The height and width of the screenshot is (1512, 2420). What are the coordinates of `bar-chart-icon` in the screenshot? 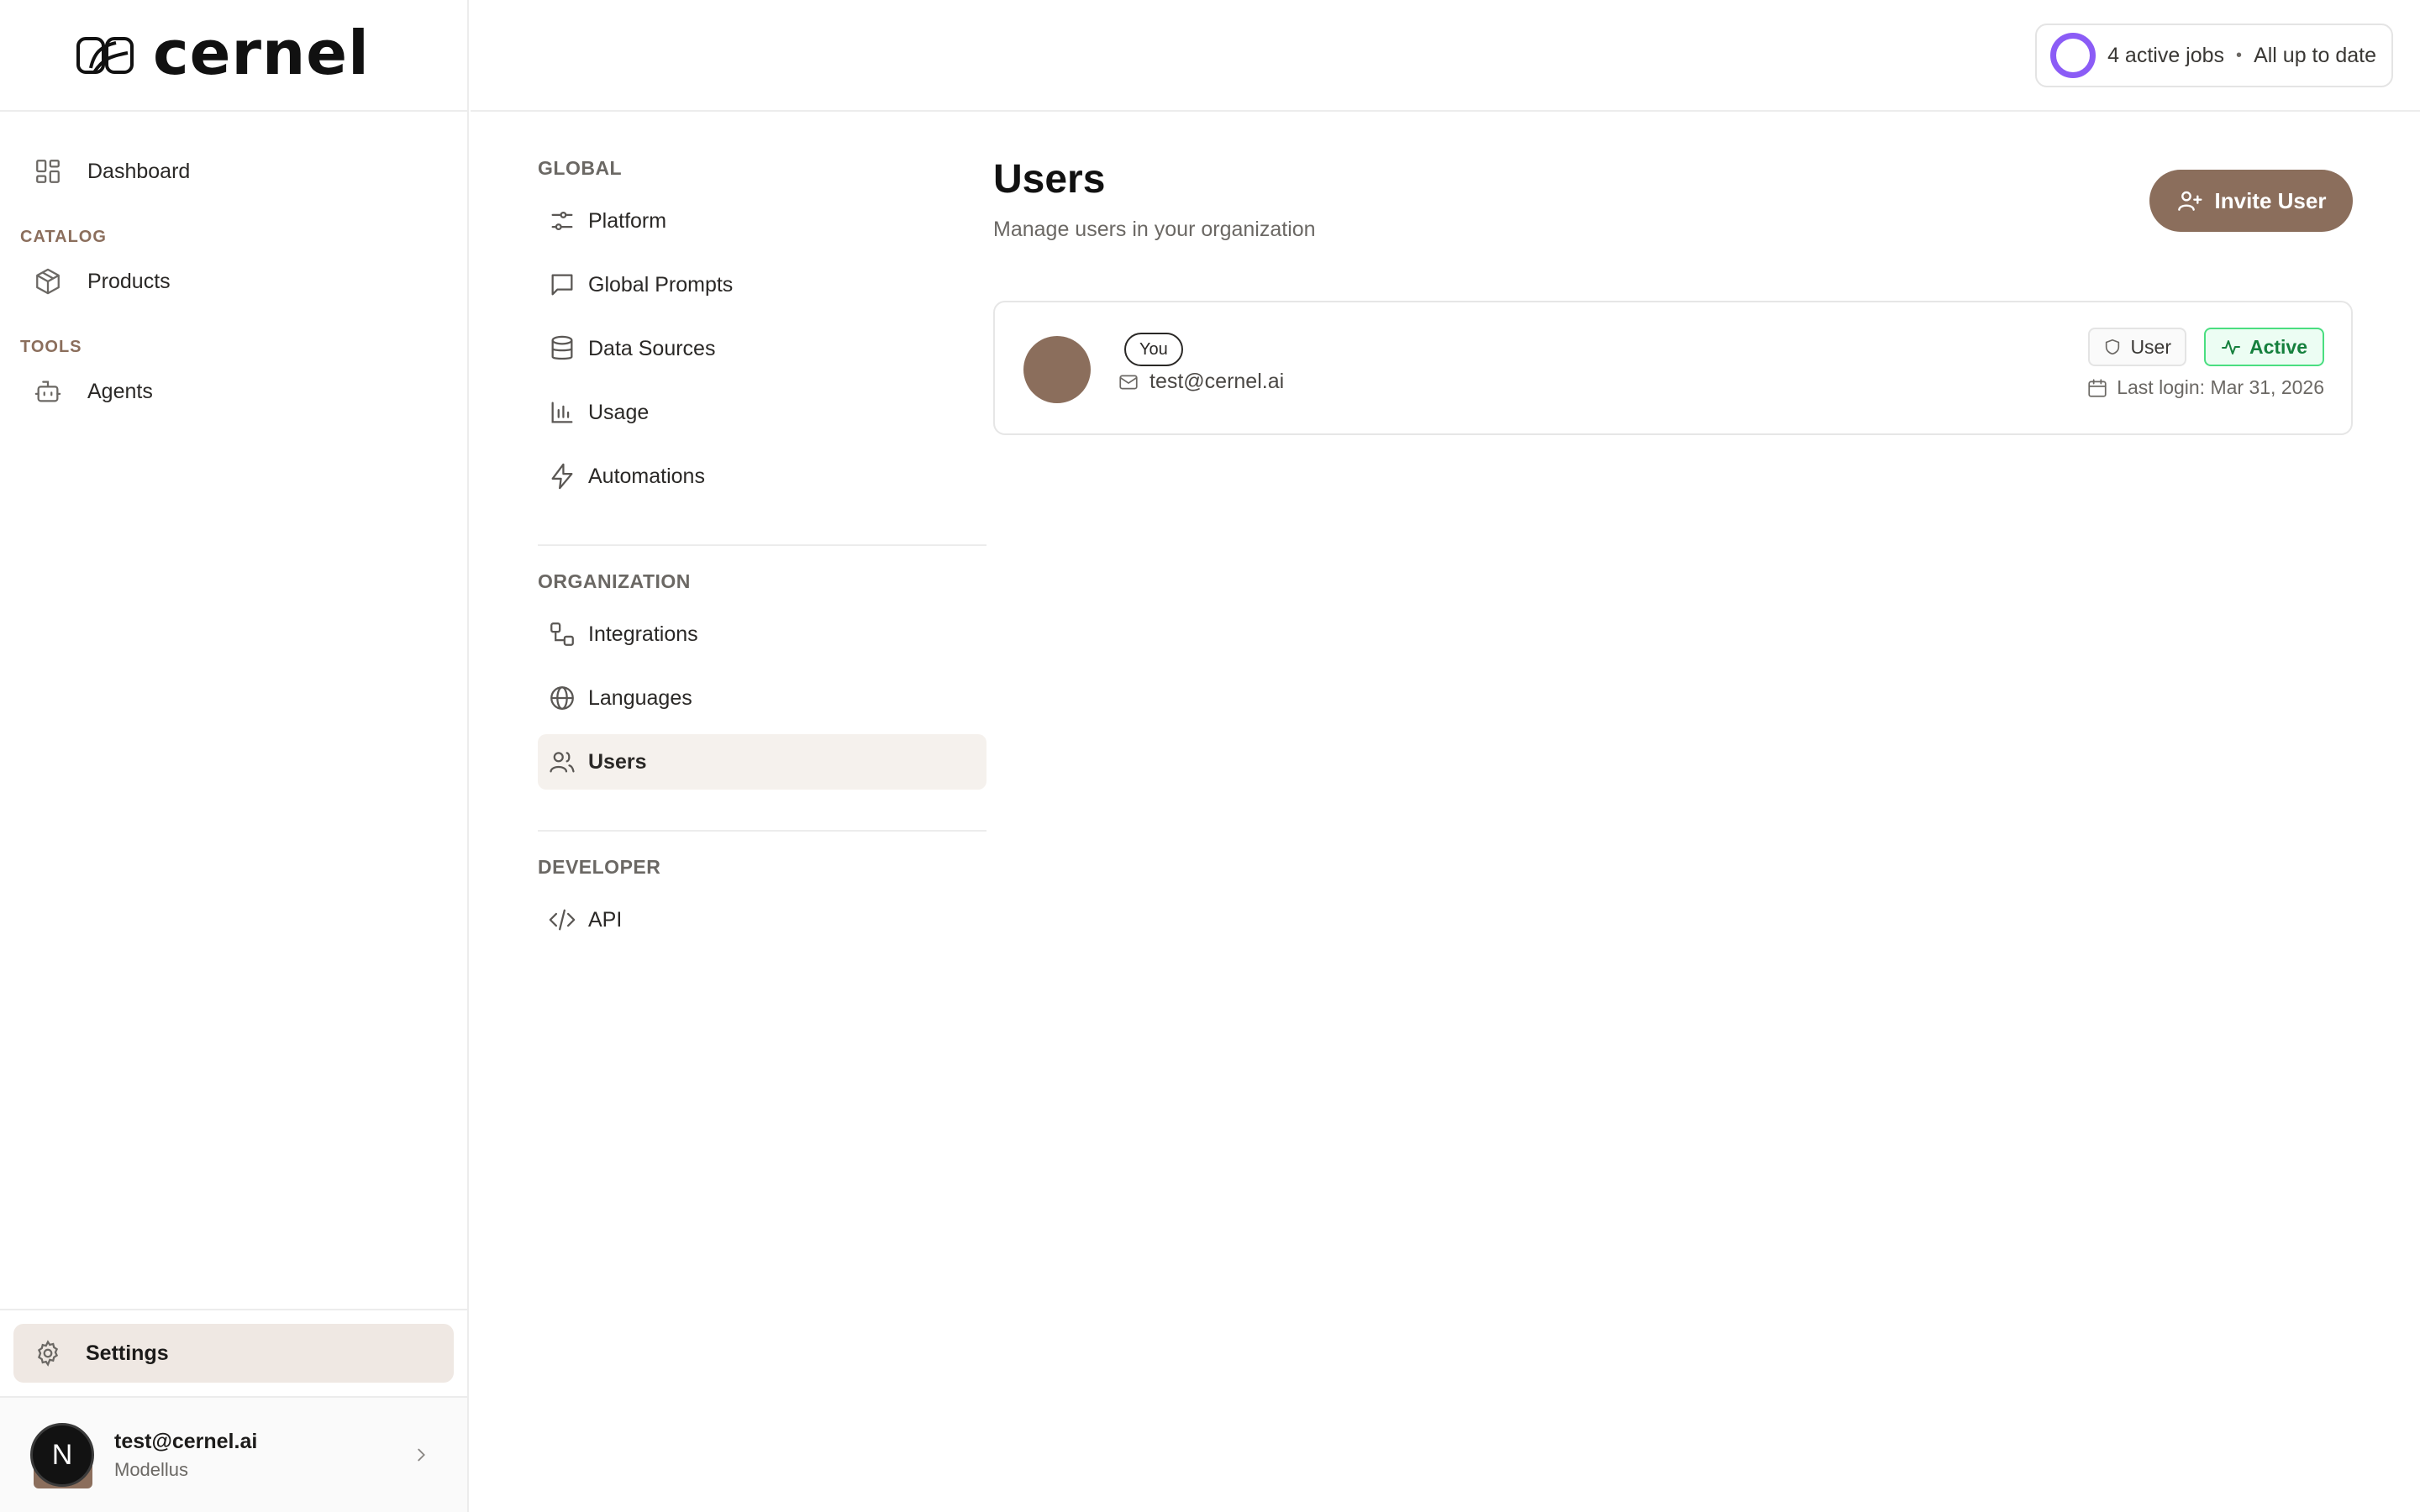 It's located at (562, 412).